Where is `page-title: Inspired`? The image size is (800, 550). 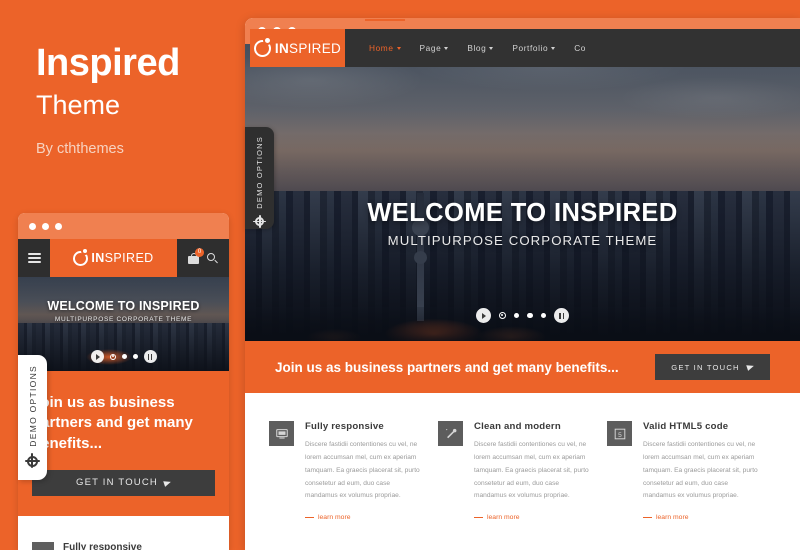
page-title: Inspired is located at coordinates (108, 63).